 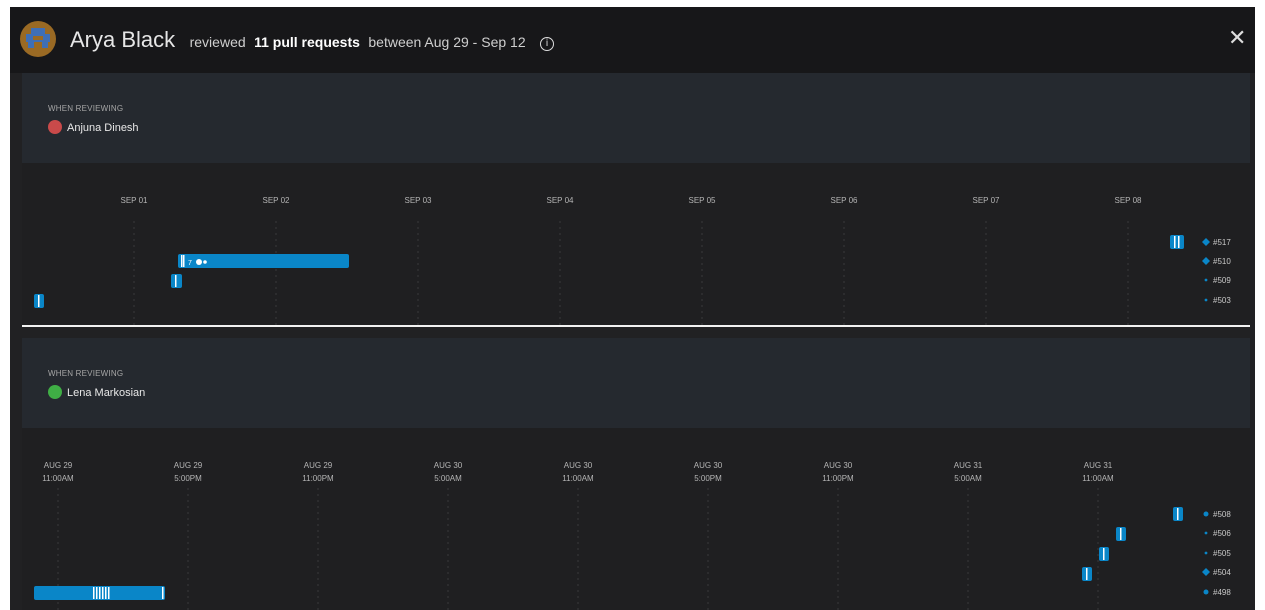 What do you see at coordinates (547, 44) in the screenshot?
I see `info-icon: i` at bounding box center [547, 44].